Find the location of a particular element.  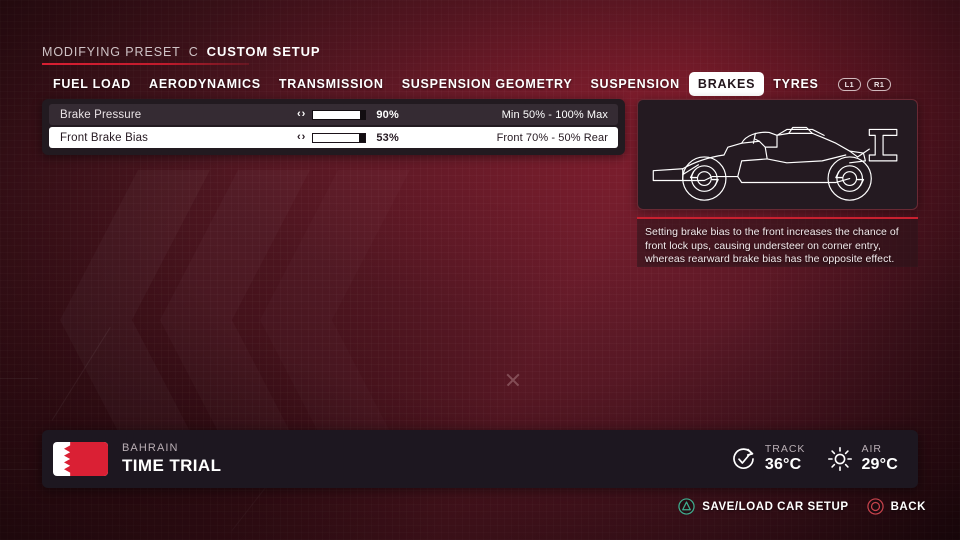

weather-readouts: TRACK 36°C AIR 29°C is located at coordinates (814, 459).